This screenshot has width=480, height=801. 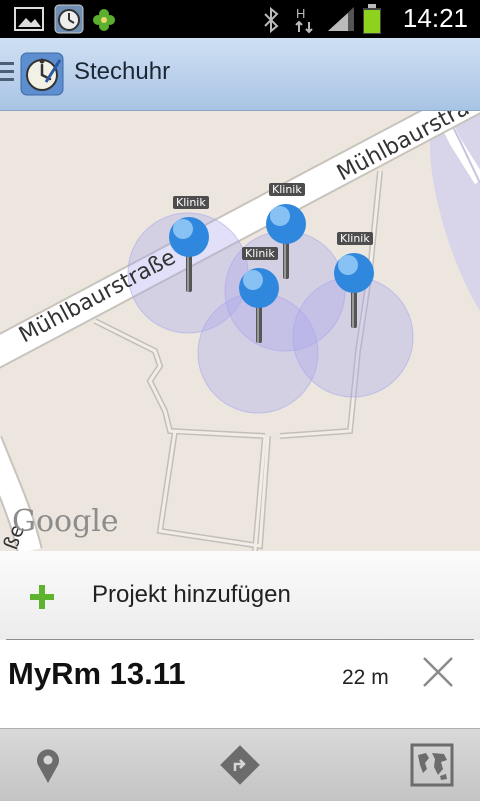 I want to click on action-bar: Stechuhr, so click(x=240, y=74).